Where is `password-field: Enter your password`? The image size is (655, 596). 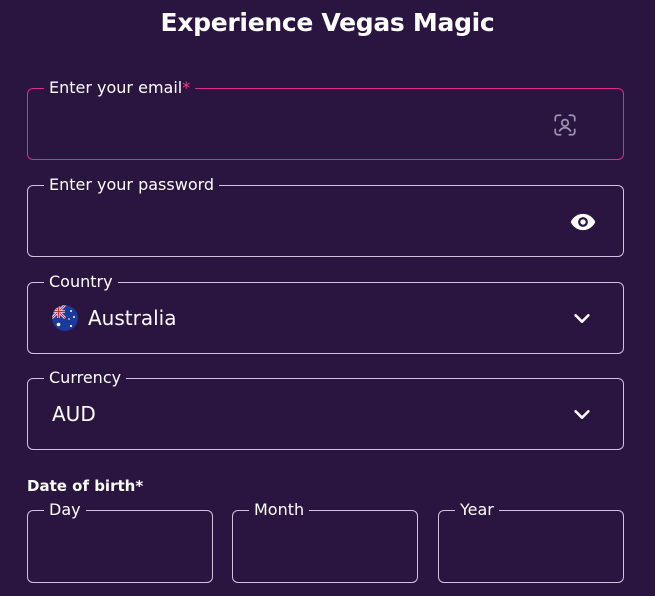
password-field: Enter your password is located at coordinates (325, 215).